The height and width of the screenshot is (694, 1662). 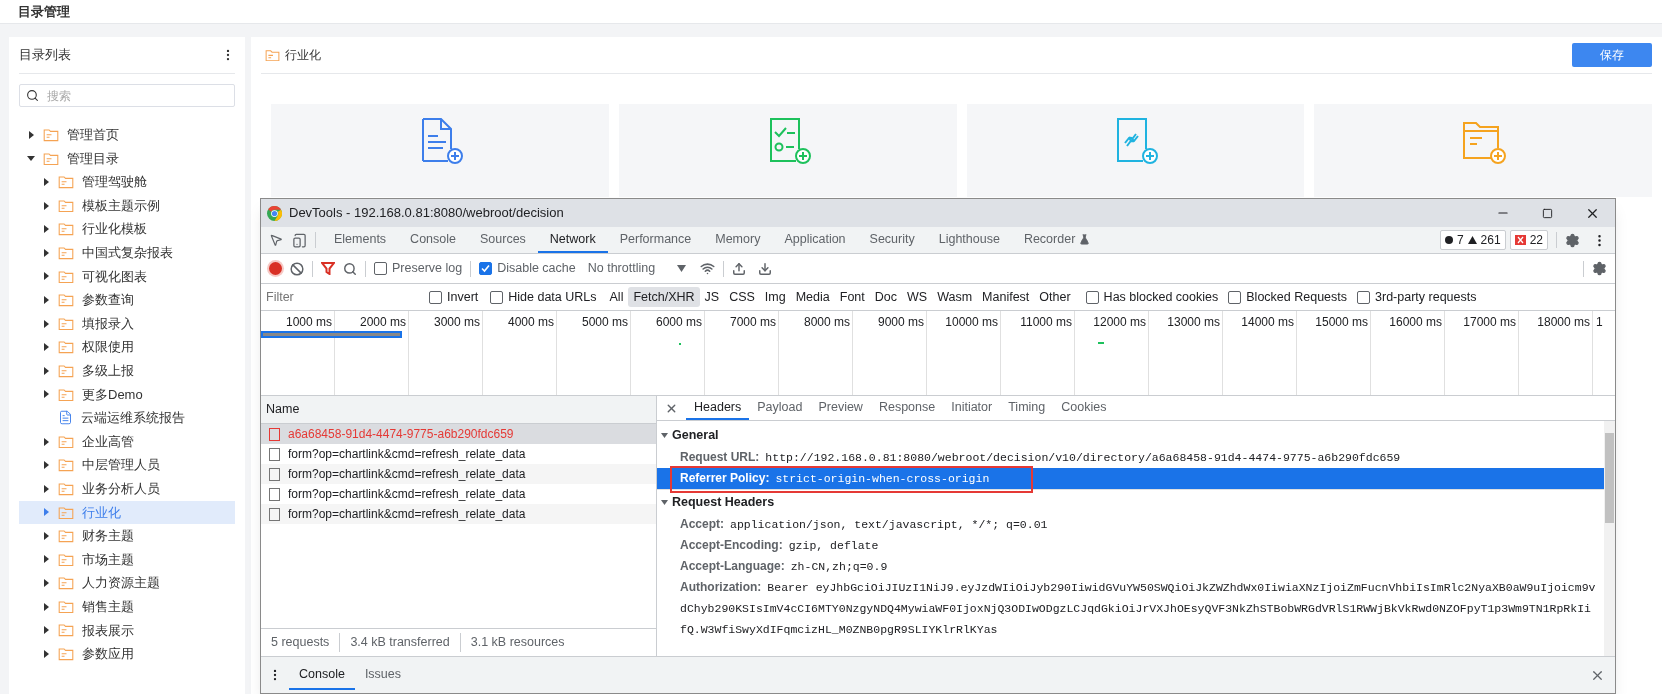 I want to click on tree-item: 报表展示, so click(x=127, y=630).